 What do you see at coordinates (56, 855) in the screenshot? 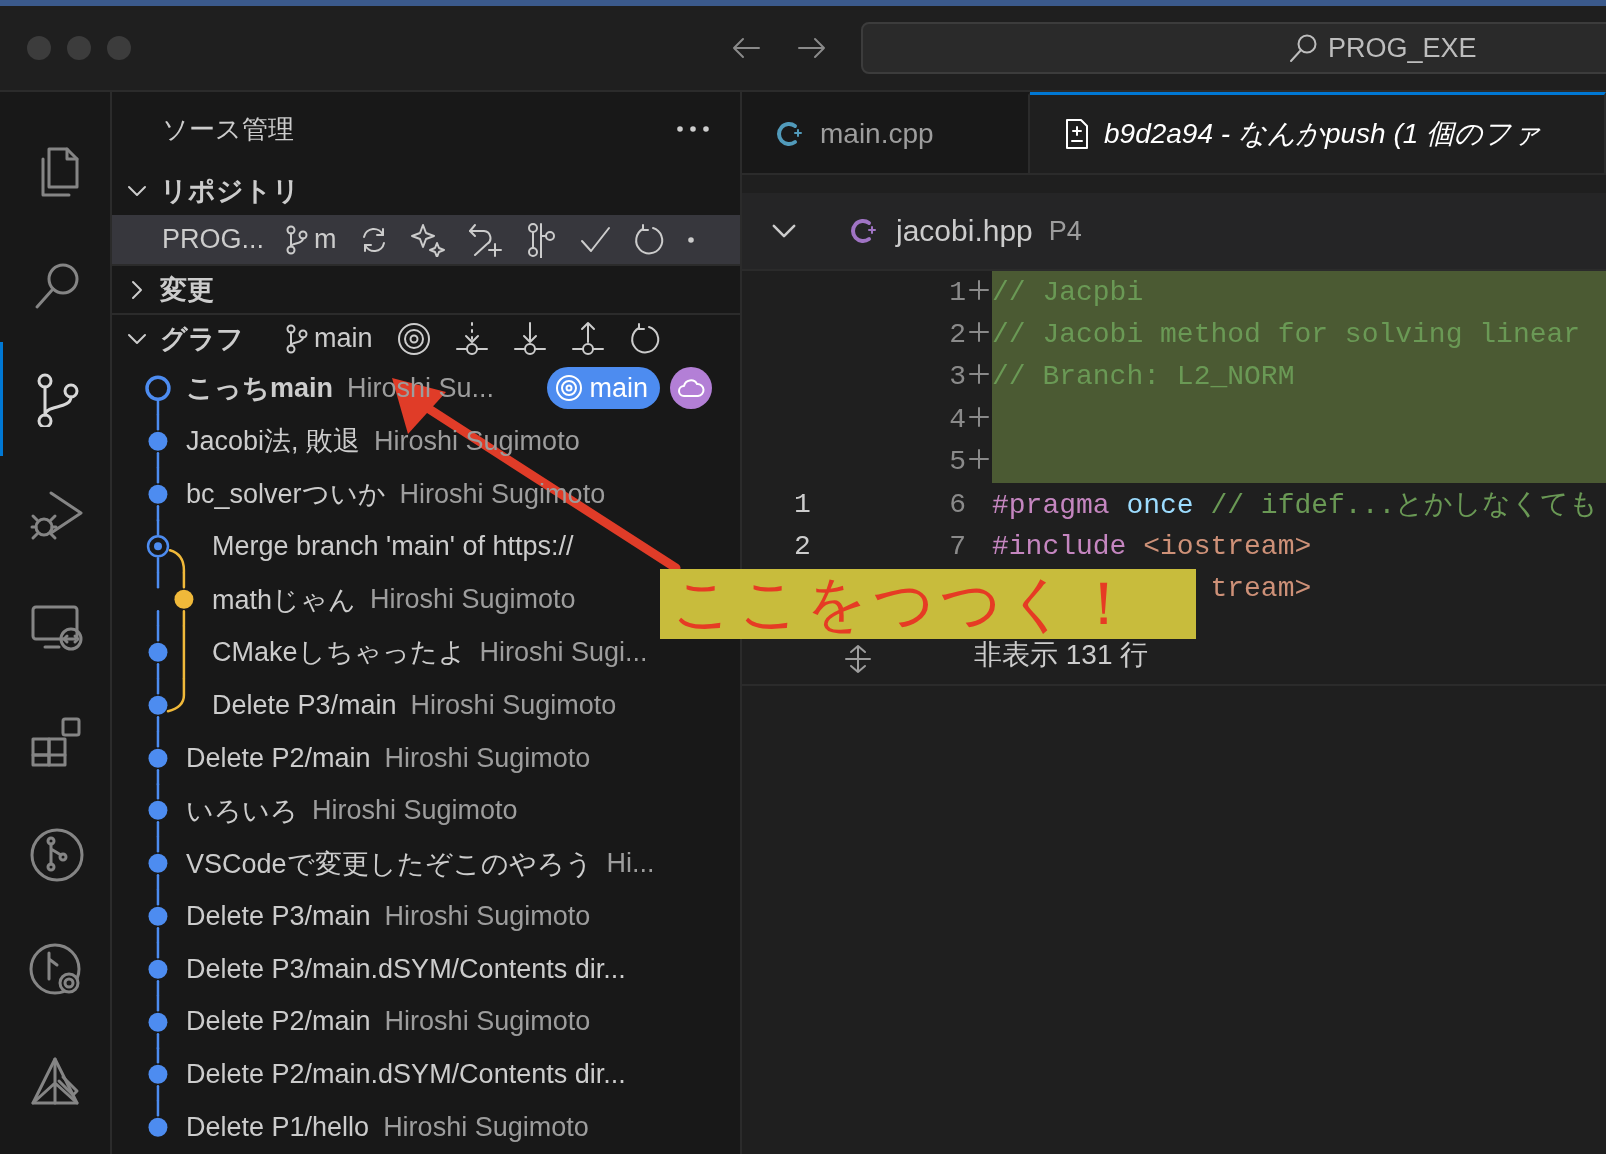
I see `branch-circle-icon` at bounding box center [56, 855].